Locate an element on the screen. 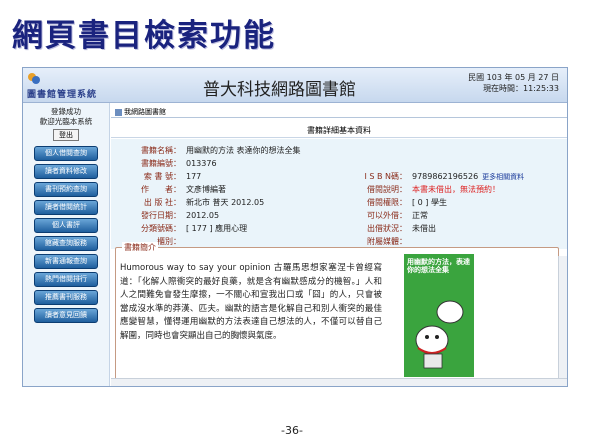 The image size is (590, 443). horizontal-scrollbar is located at coordinates (339, 382).